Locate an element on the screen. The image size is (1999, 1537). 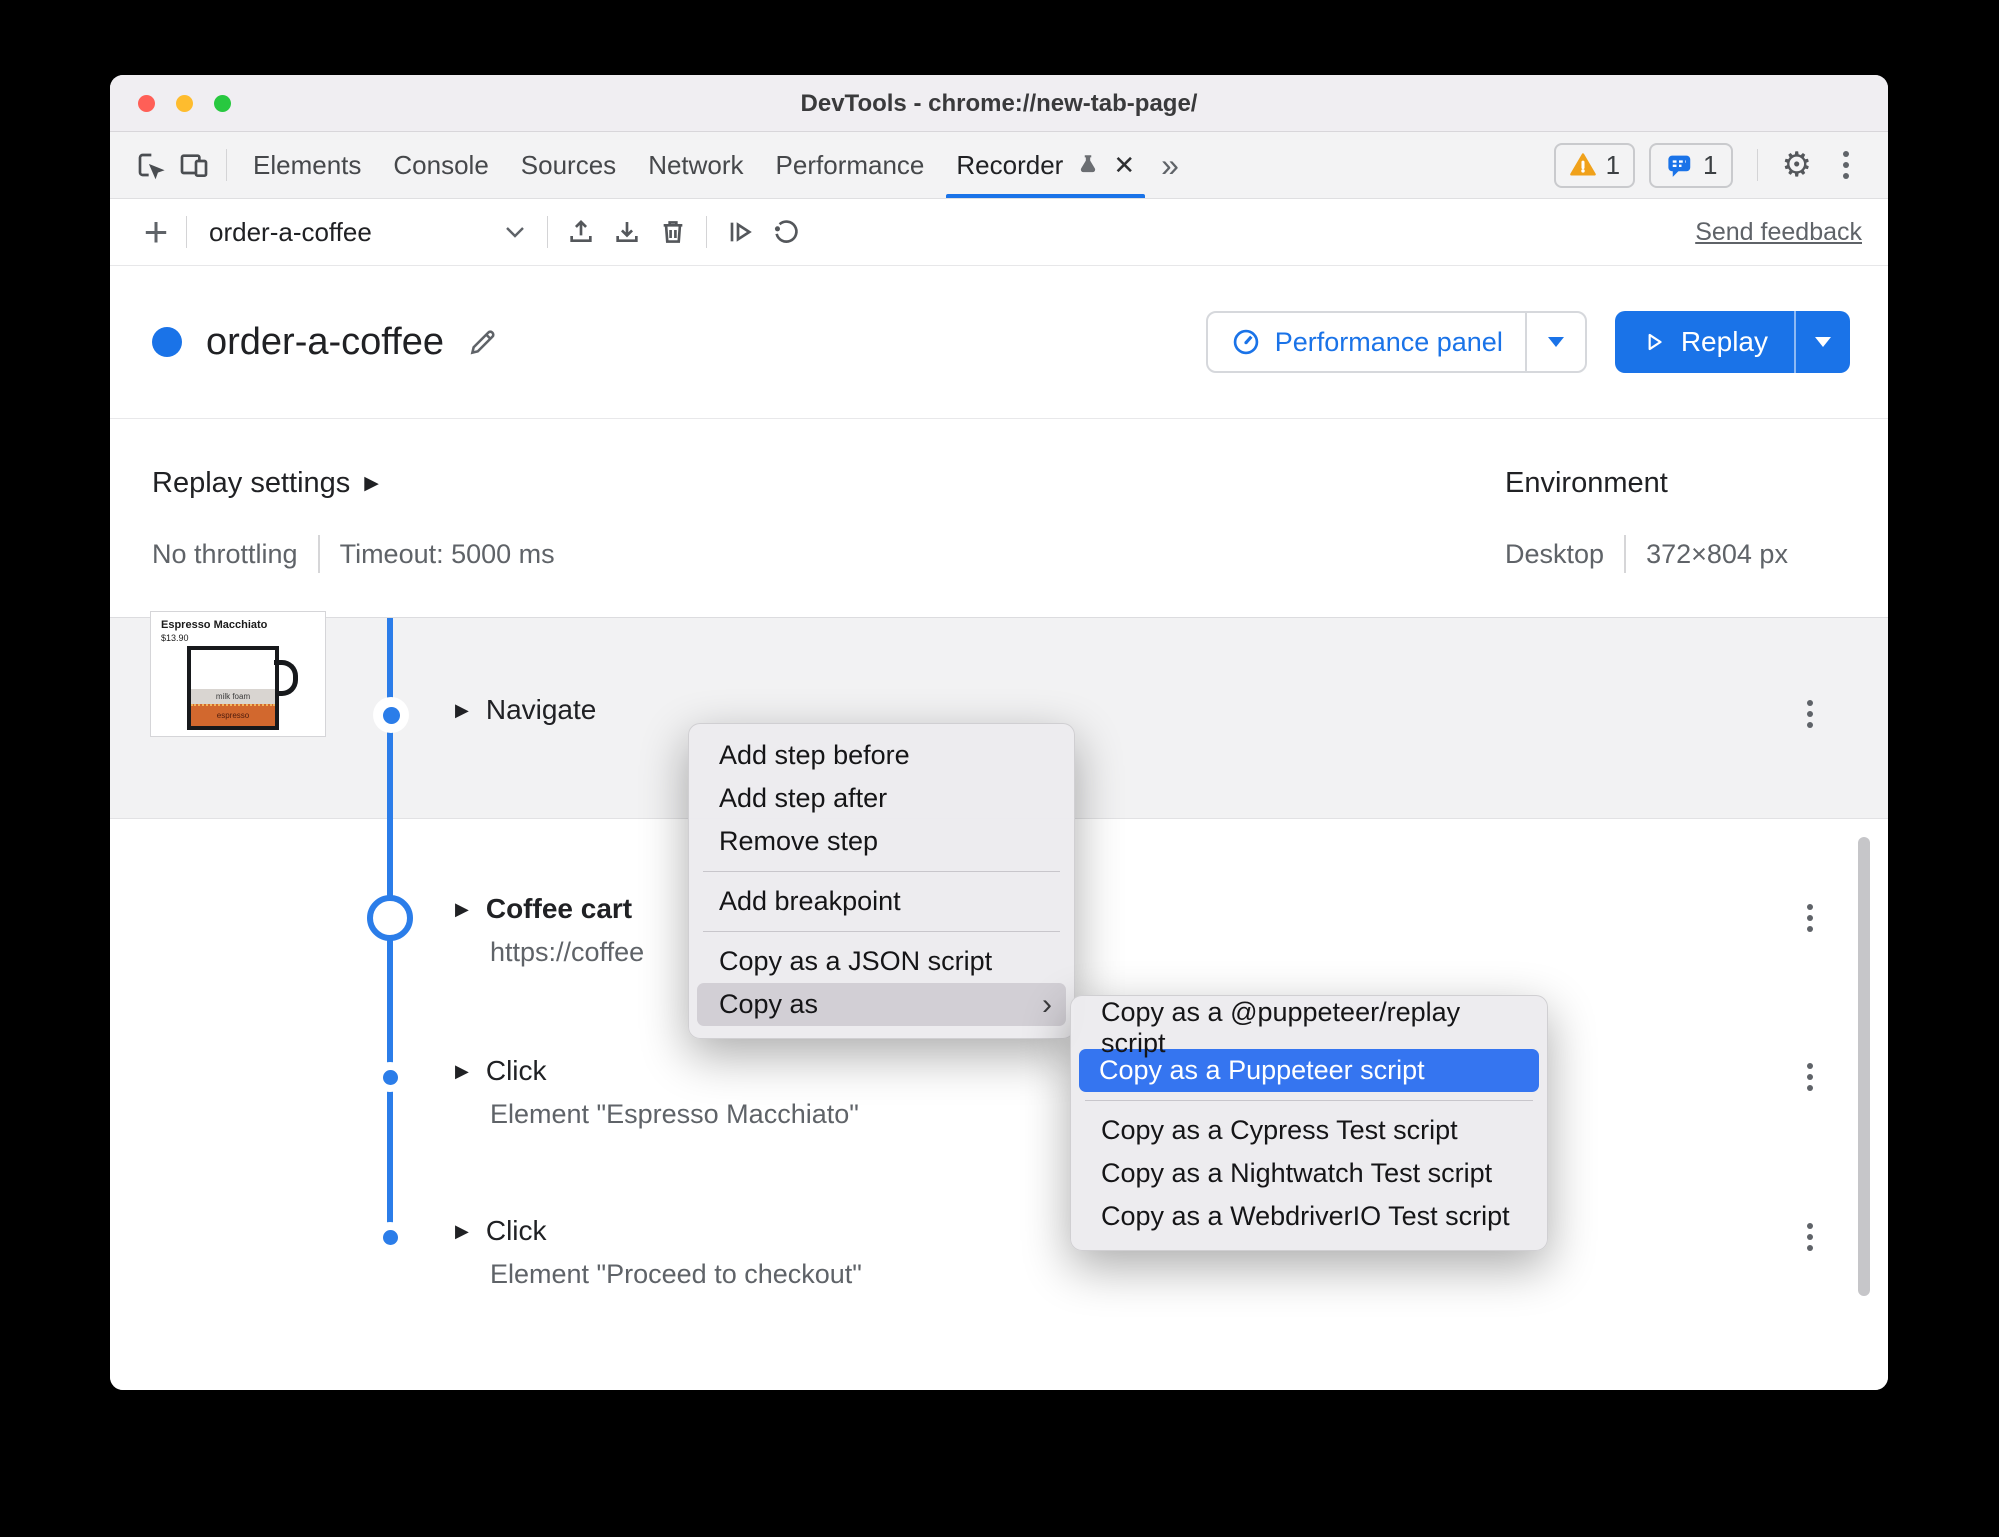
settings-gear-icon: ⚙ is located at coordinates (1797, 165).